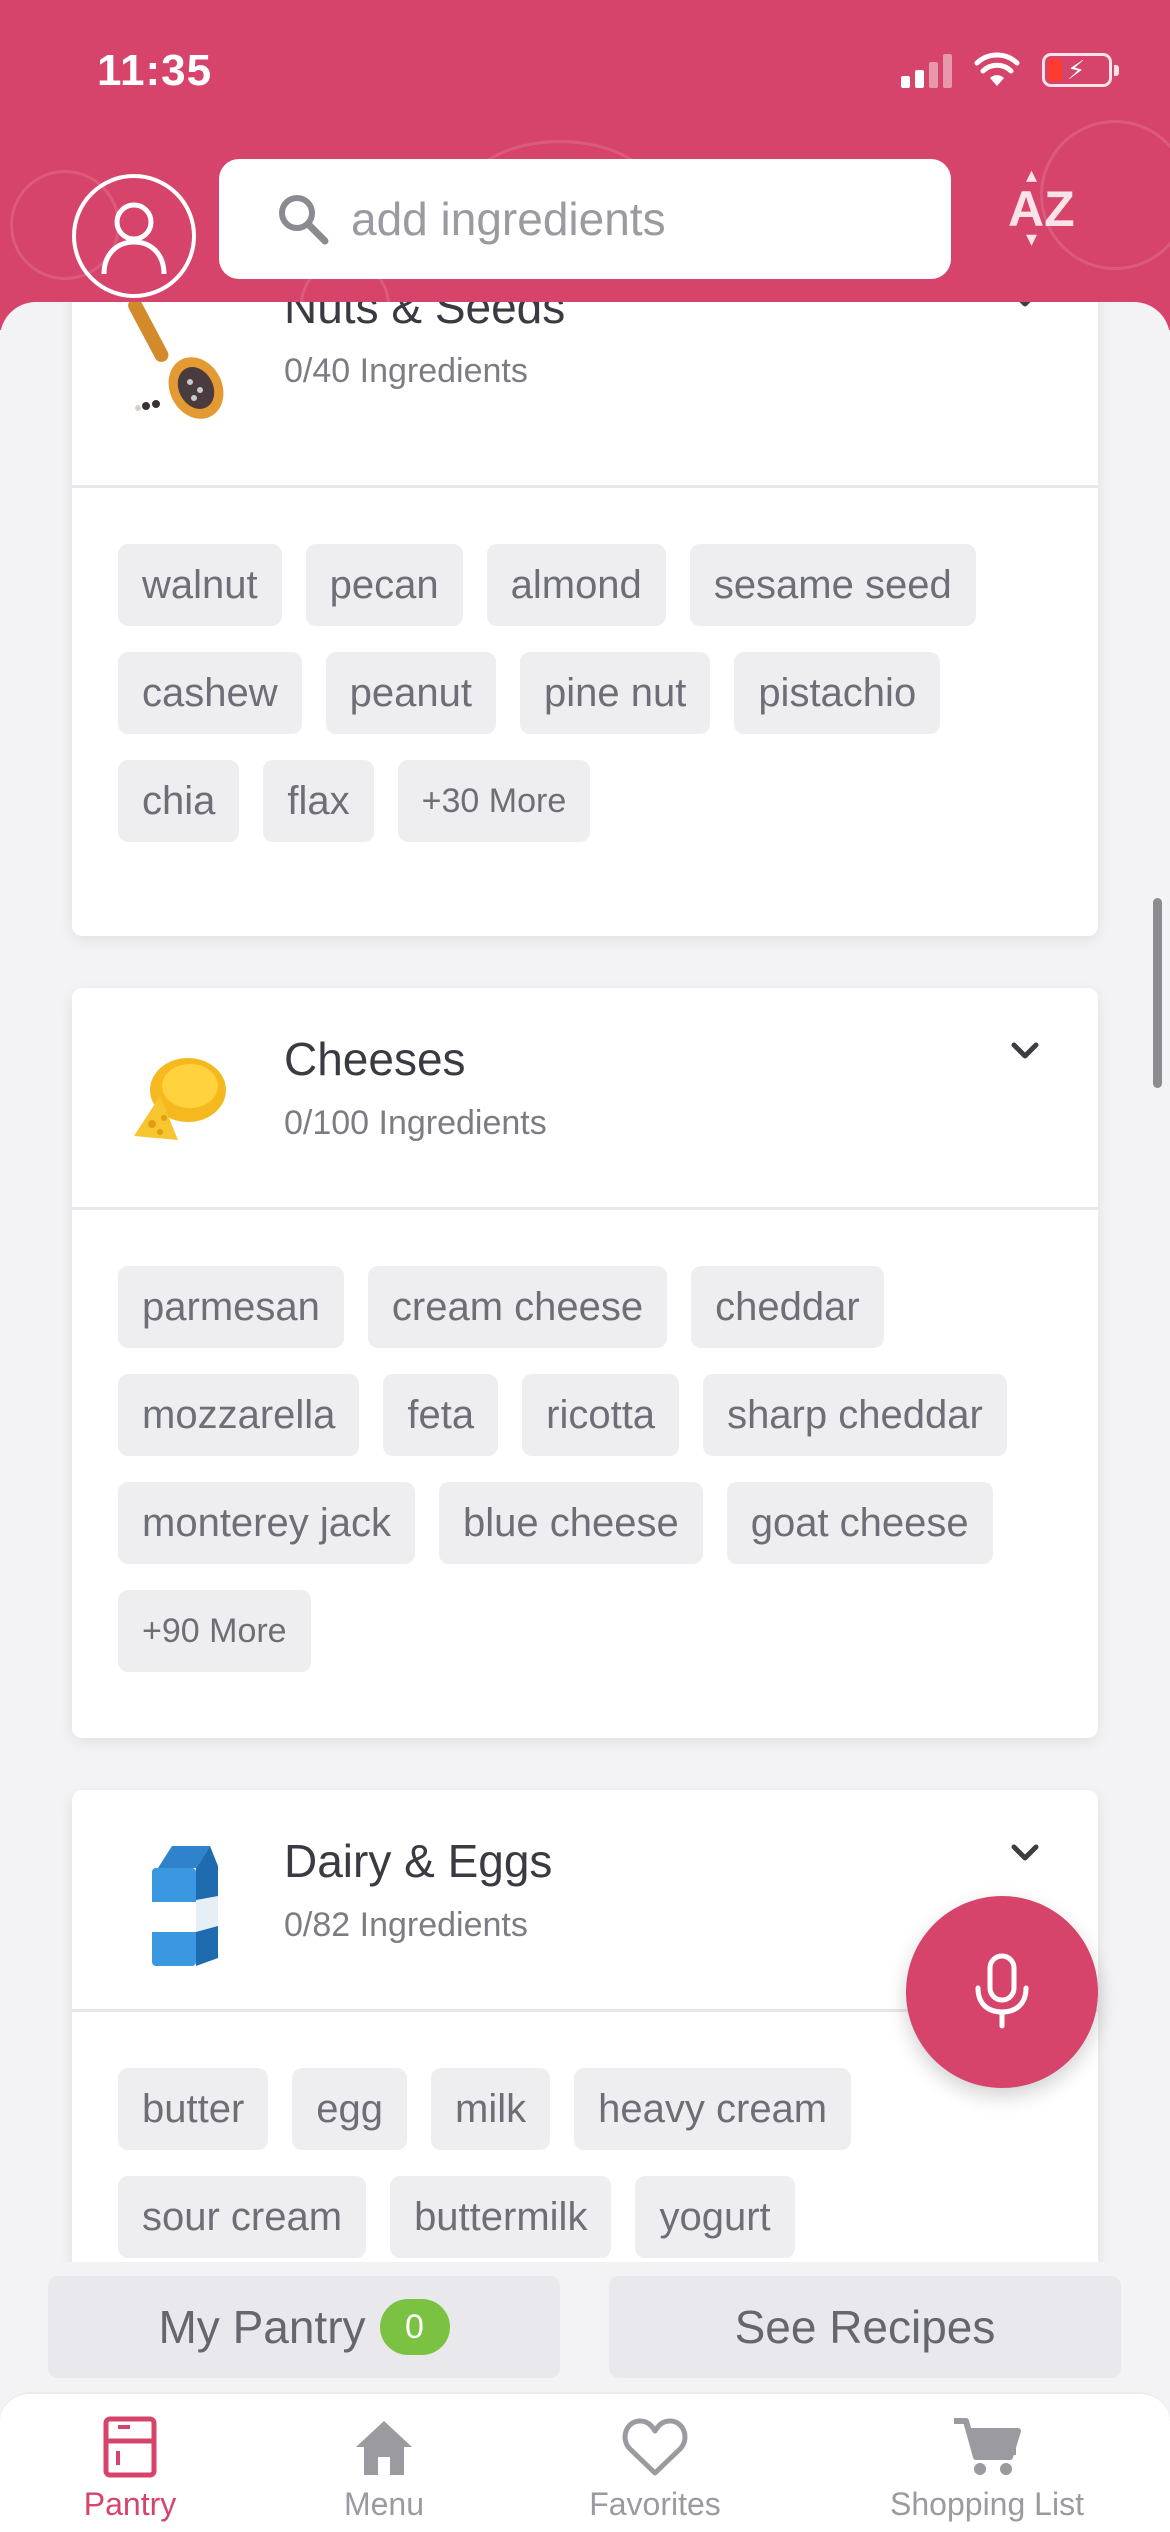  What do you see at coordinates (987, 2446) in the screenshot?
I see `cart-icon` at bounding box center [987, 2446].